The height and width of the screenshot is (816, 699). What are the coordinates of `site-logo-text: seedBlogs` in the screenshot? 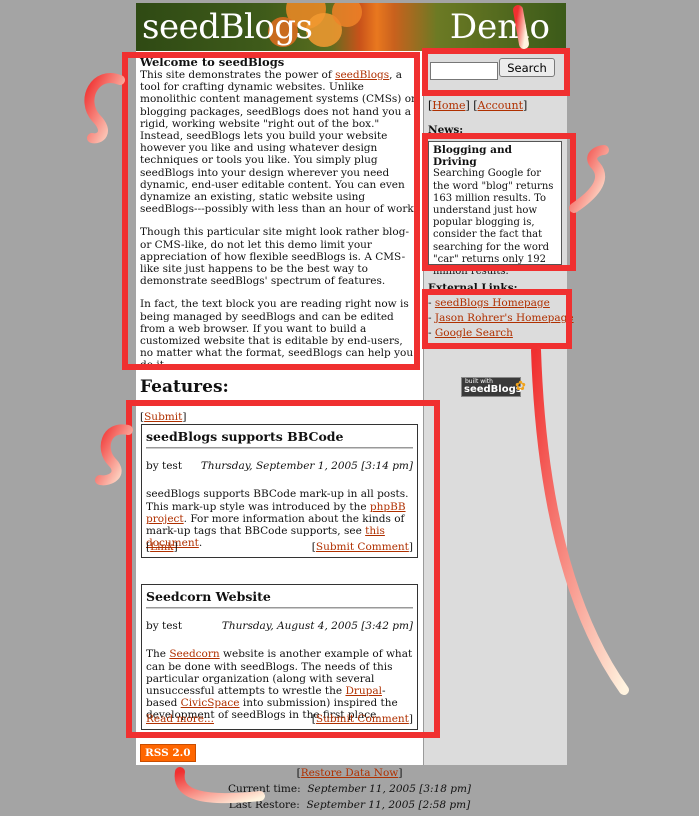 It's located at (227, 27).